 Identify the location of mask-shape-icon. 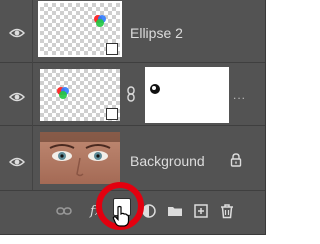
(155, 89).